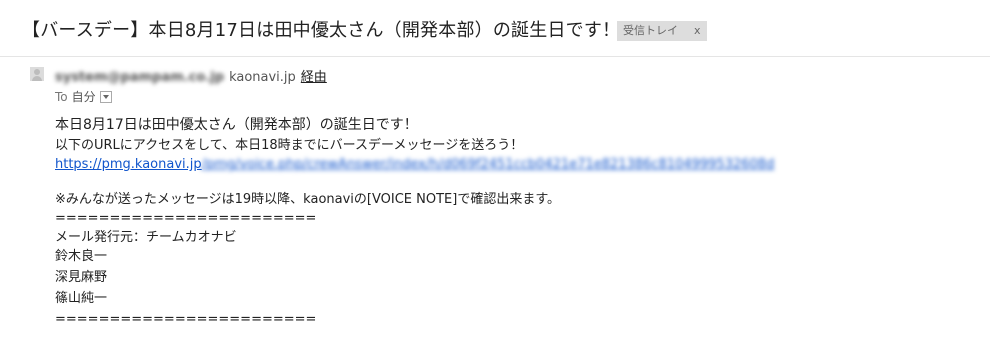 The height and width of the screenshot is (342, 990). What do you see at coordinates (81, 277) in the screenshot?
I see `name-item: 深見麻野` at bounding box center [81, 277].